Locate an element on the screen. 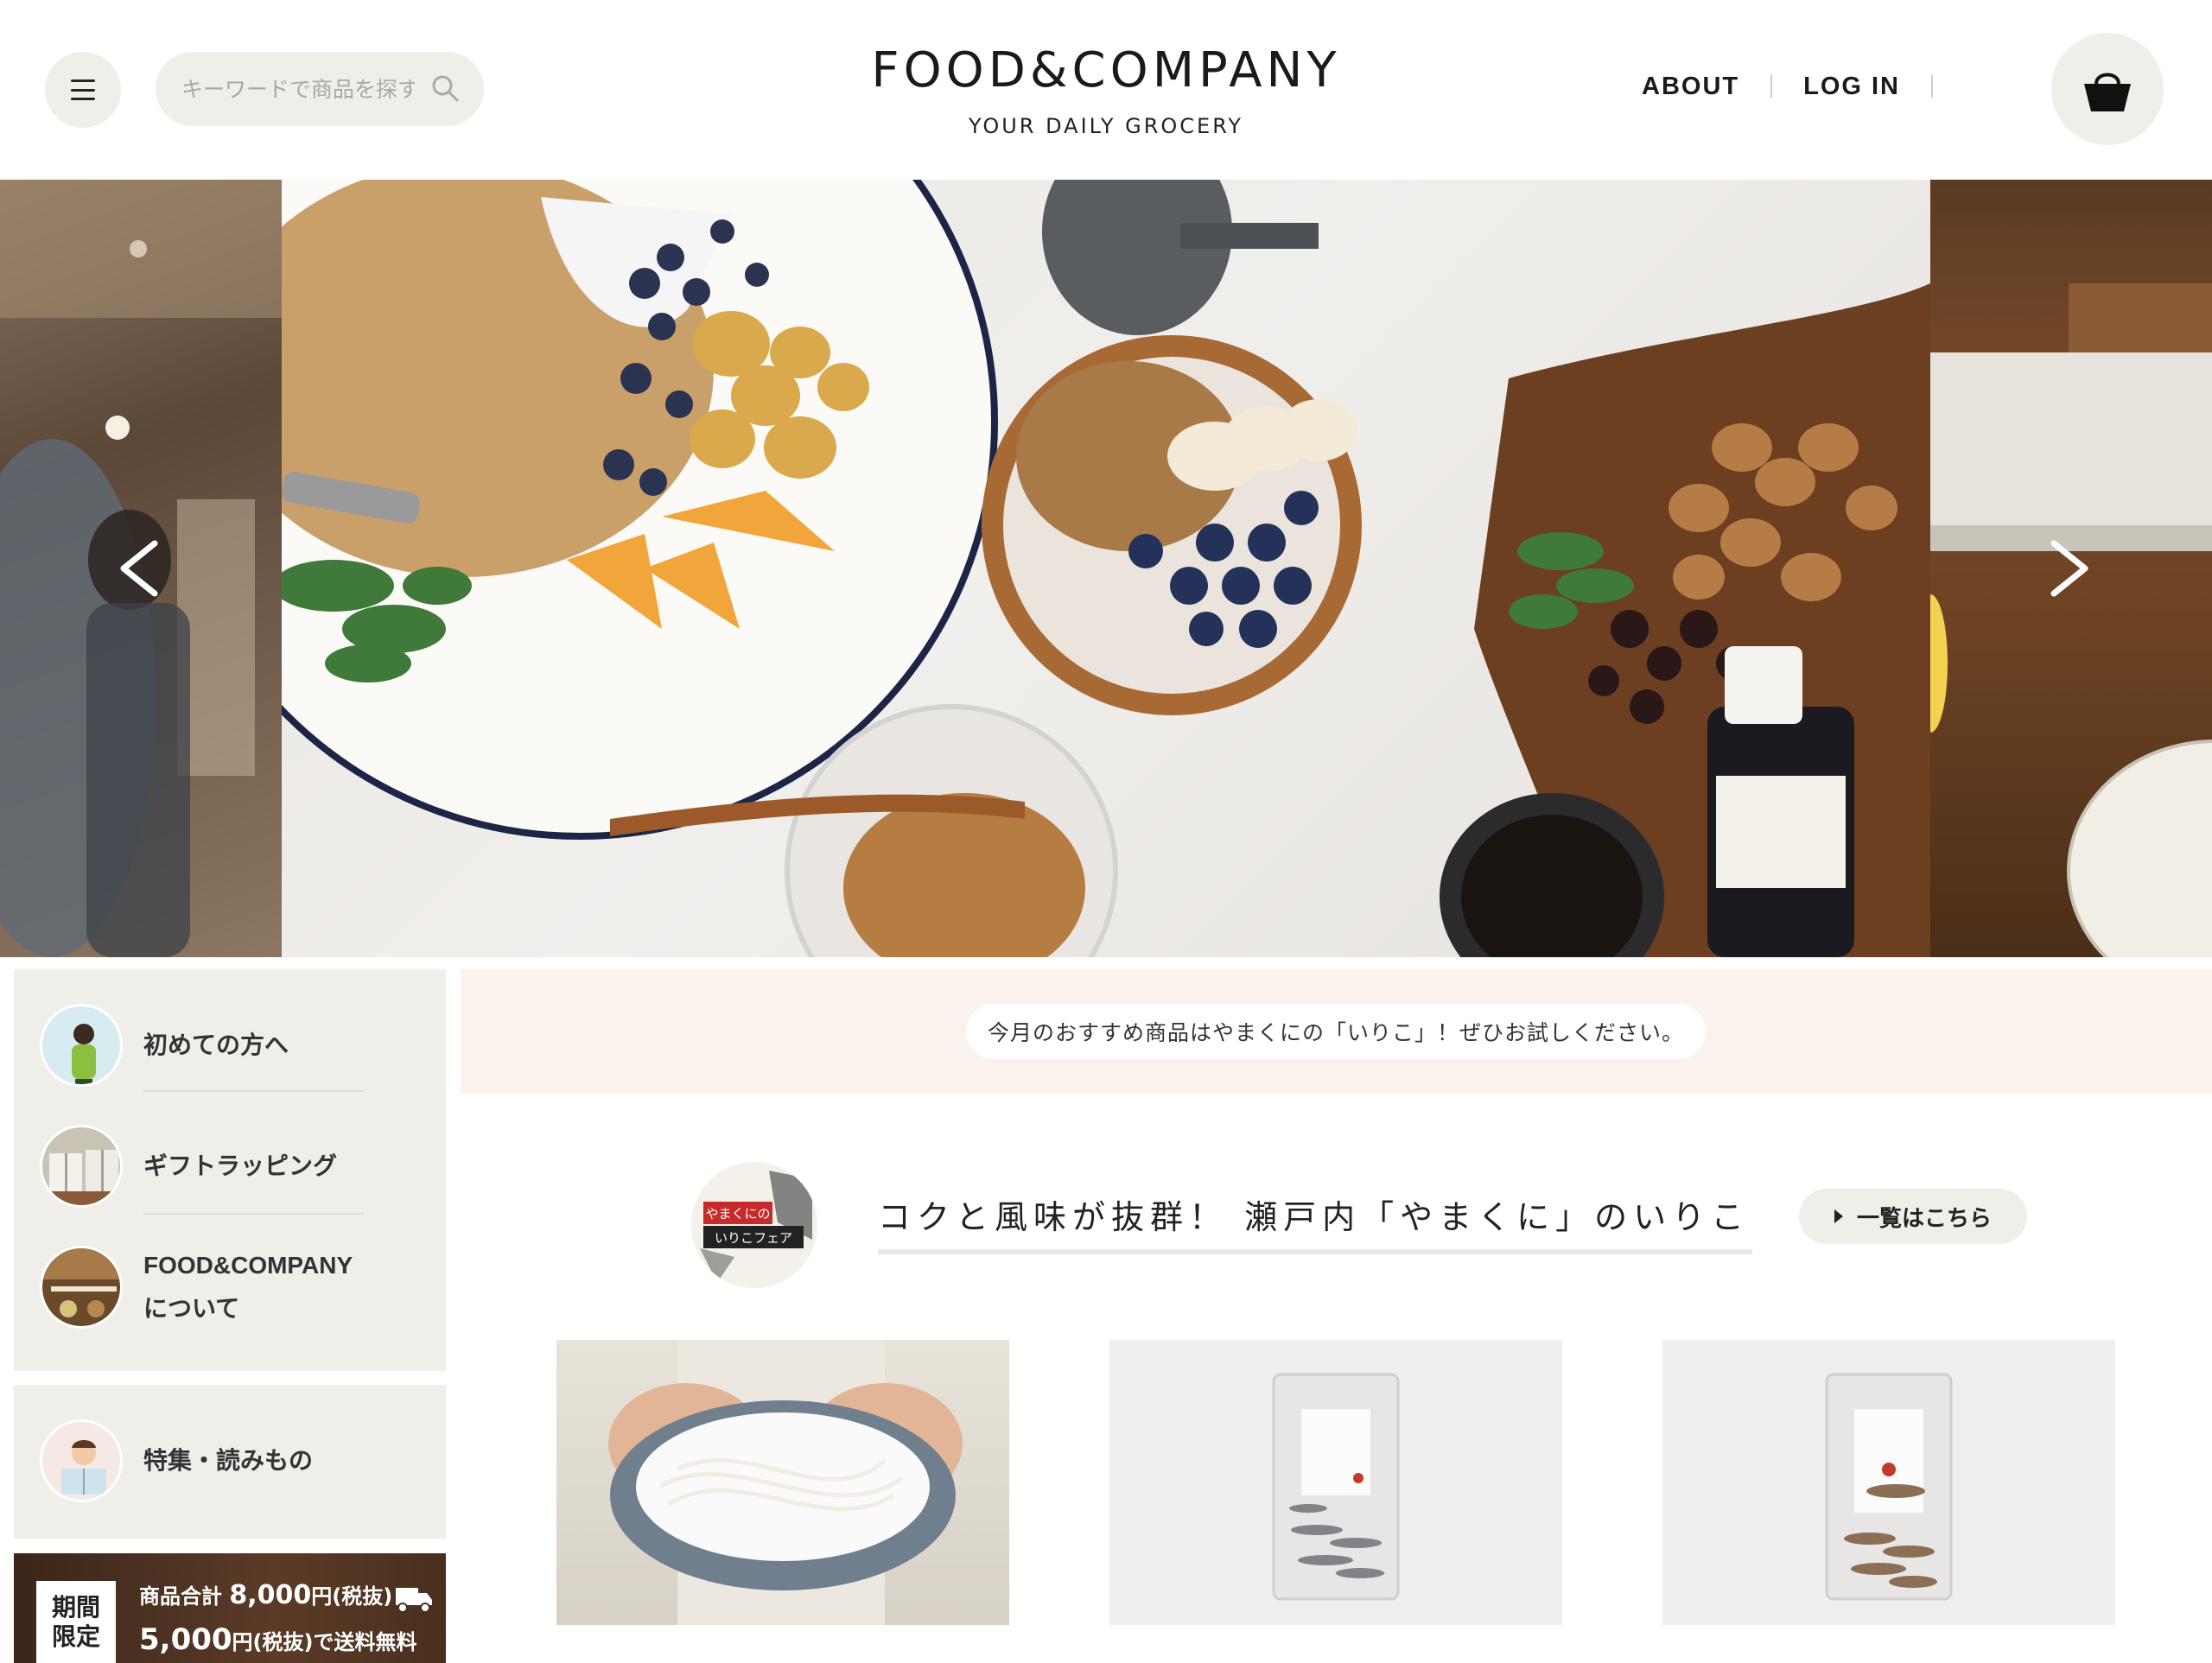 Image resolution: width=2212 pixels, height=1663 pixels. free-shipping-banner: 期間 限定 商品合計 8,000円(税抜) 5,000円(税抜)で送料無料 is located at coordinates (230, 1608).